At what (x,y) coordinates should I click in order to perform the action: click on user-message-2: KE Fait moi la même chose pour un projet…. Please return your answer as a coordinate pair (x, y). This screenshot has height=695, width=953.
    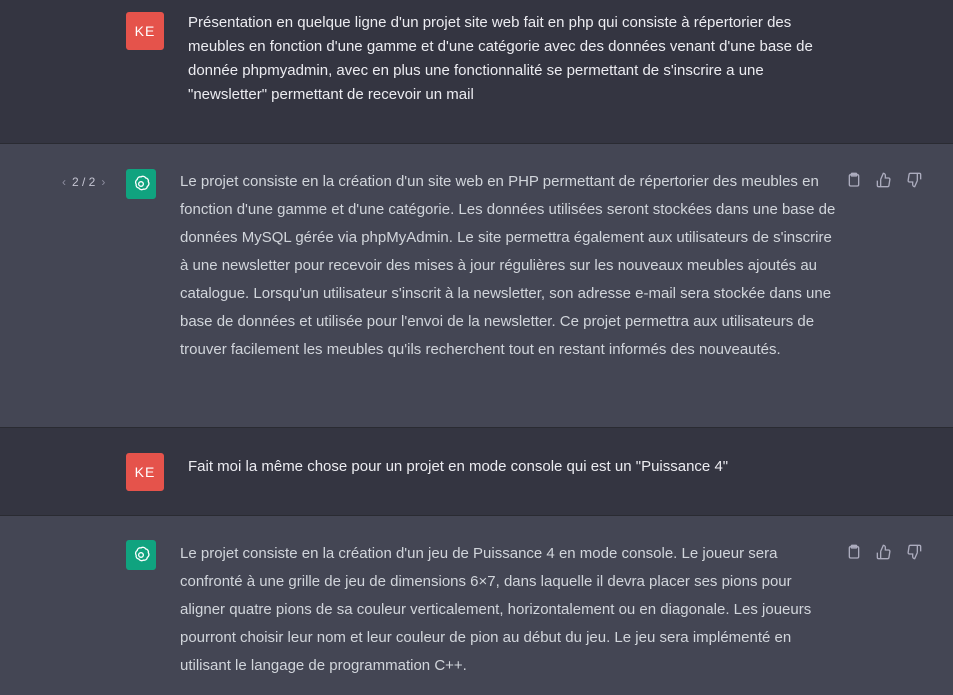
    Looking at the image, I should click on (476, 472).